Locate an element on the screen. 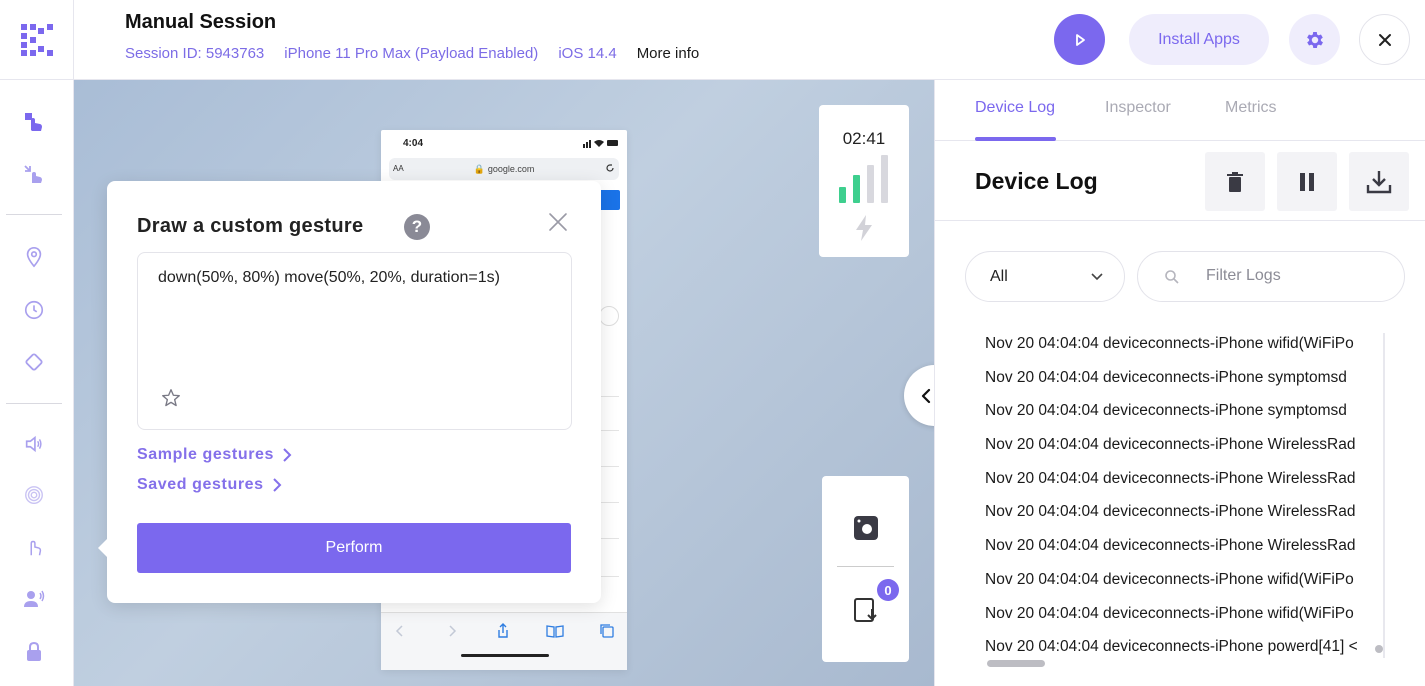 This screenshot has width=1425, height=686. location-icon is located at coordinates (34, 257).